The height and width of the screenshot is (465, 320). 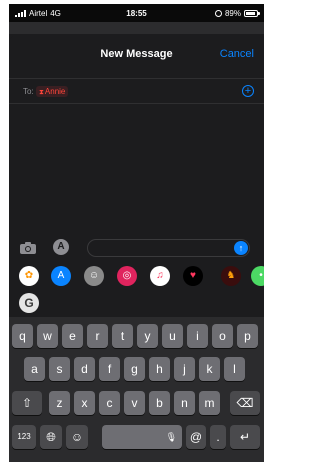 I want to click on key-v: v, so click(x=134, y=403).